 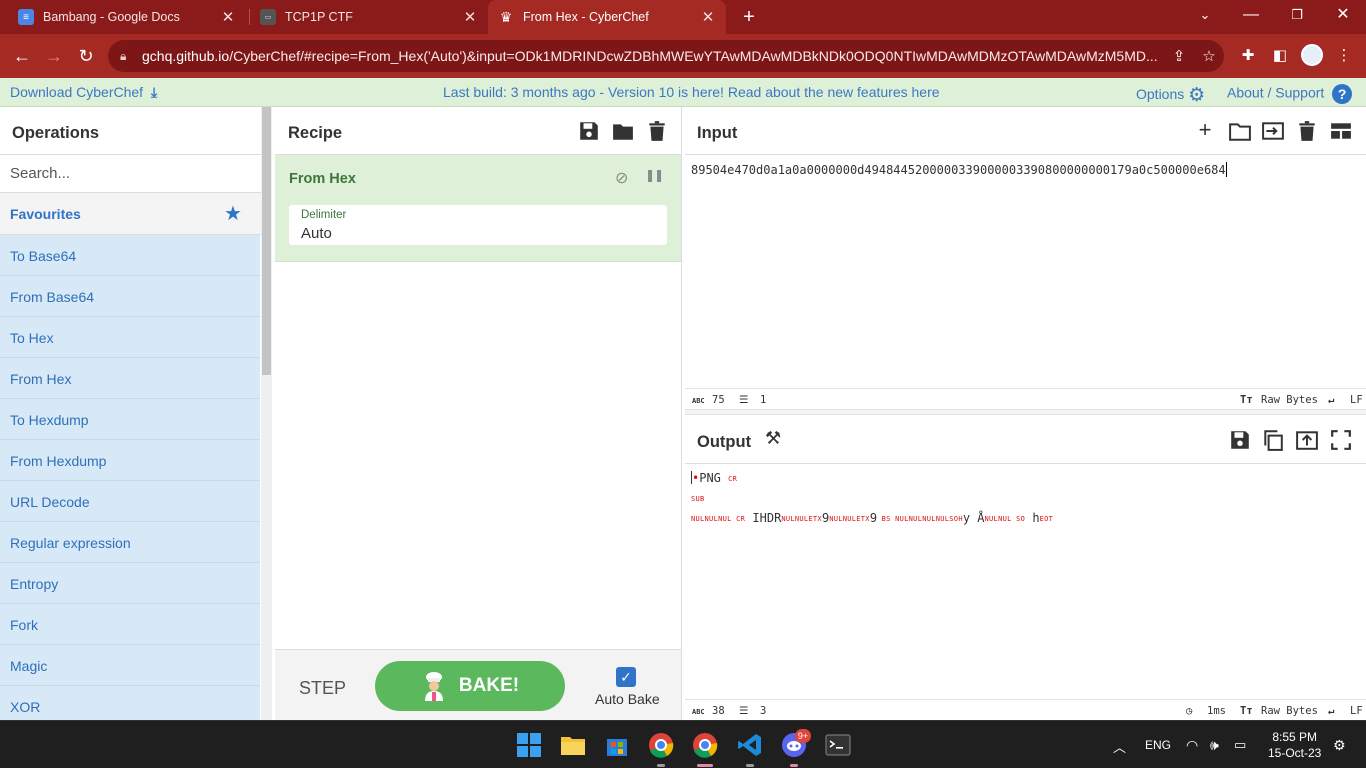 What do you see at coordinates (1289, 400) in the screenshot?
I see `input-encoding: Raw Bytes` at bounding box center [1289, 400].